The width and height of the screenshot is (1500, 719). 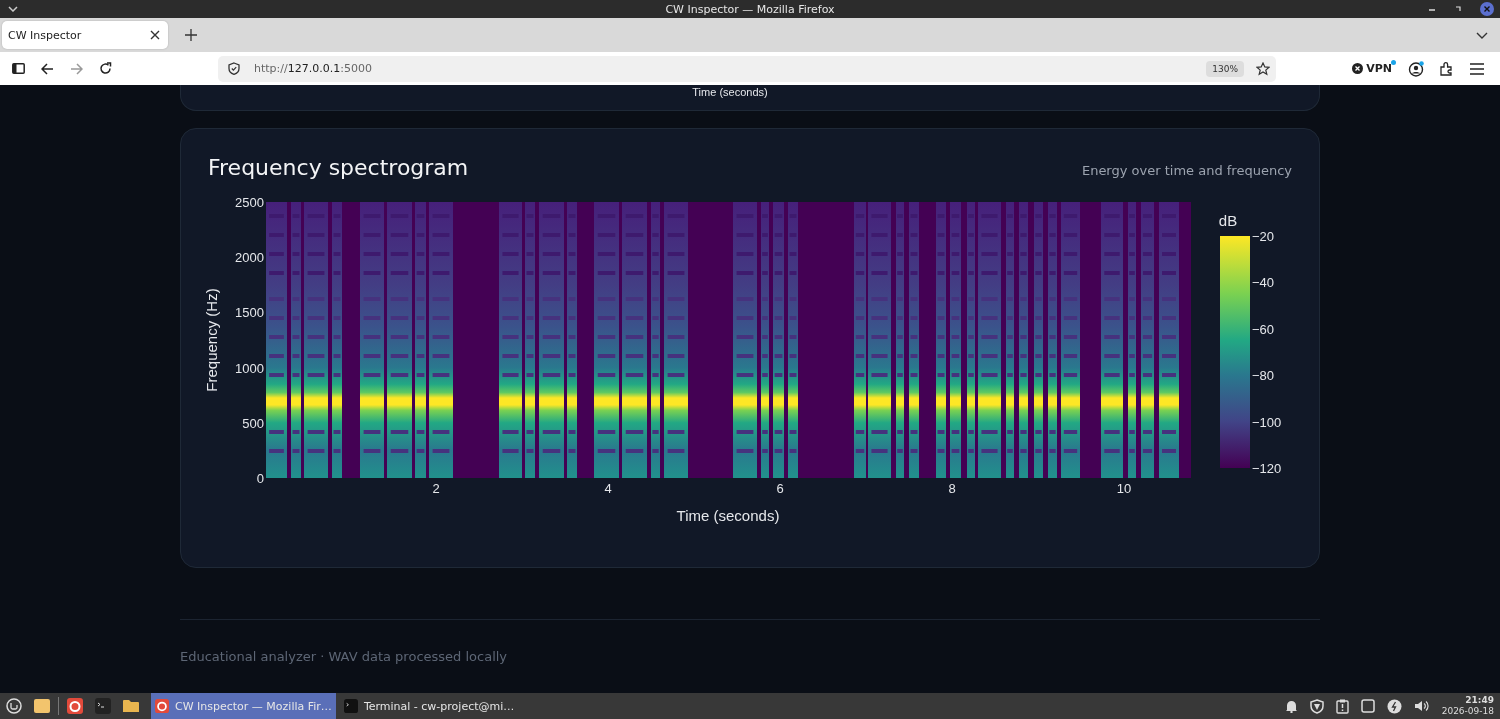 I want to click on star-icon, so click(x=1263, y=68).